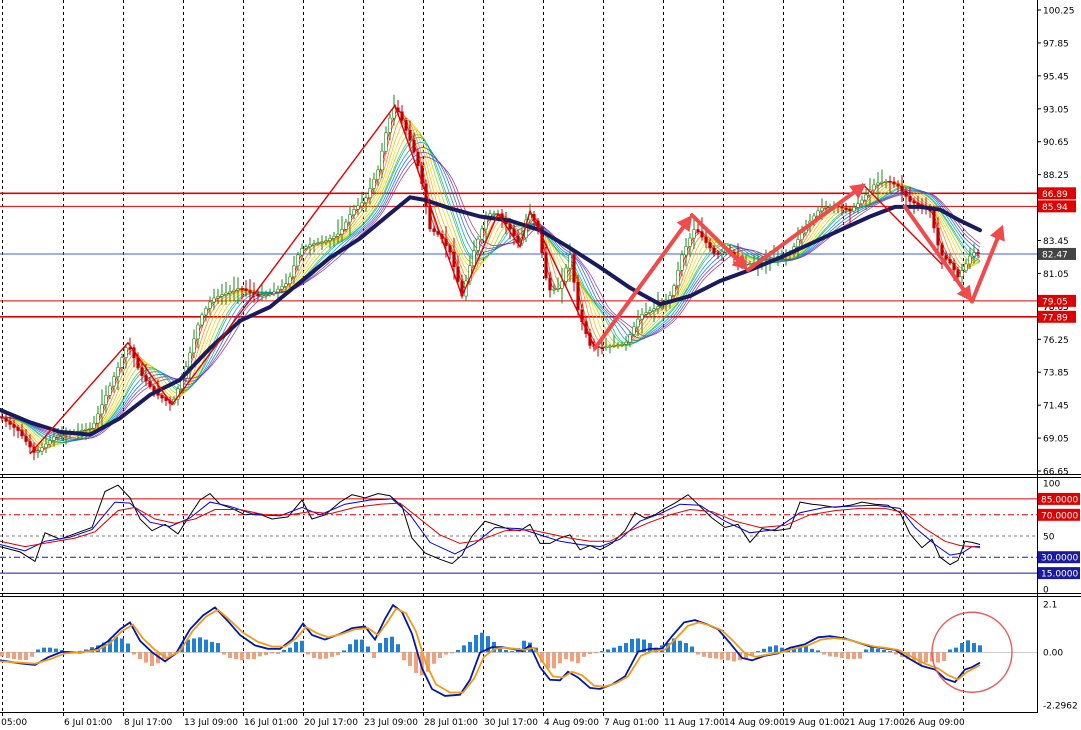 The width and height of the screenshot is (1081, 730). What do you see at coordinates (1055, 208) in the screenshot?
I see `price-label-text: 85.94` at bounding box center [1055, 208].